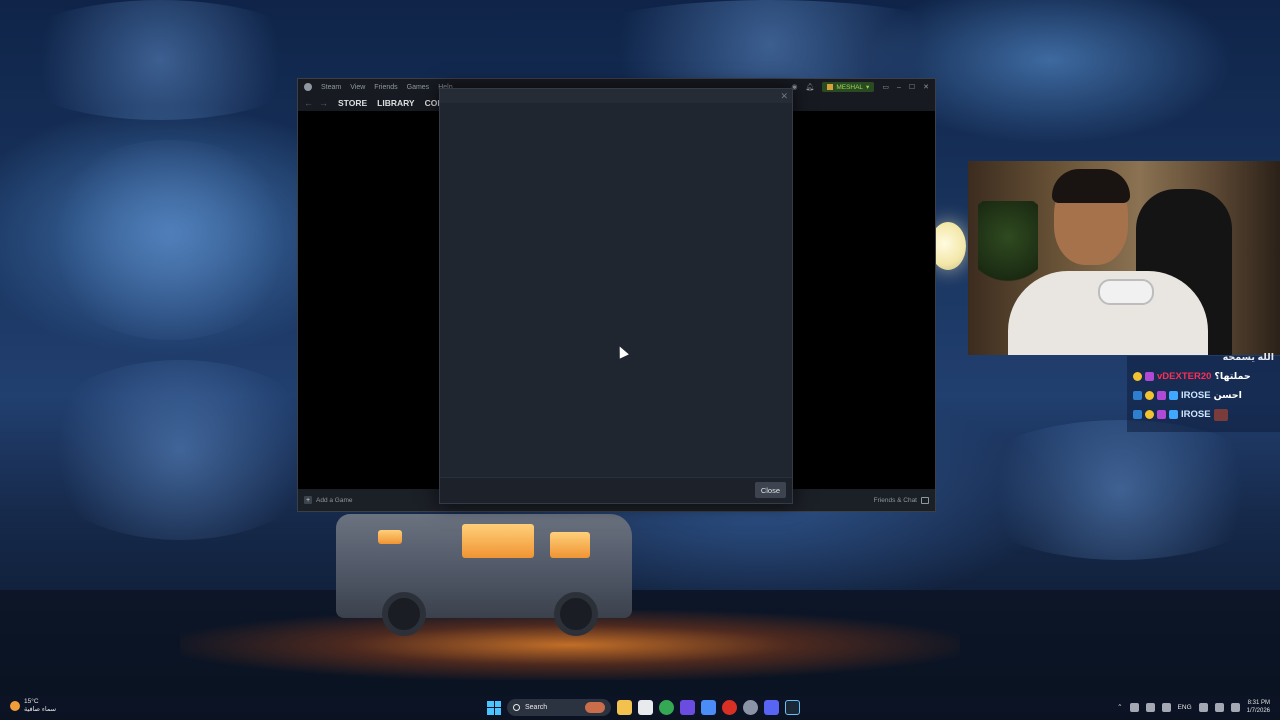 This screenshot has height=720, width=1280. I want to click on windows-start-icon, so click(494, 707).